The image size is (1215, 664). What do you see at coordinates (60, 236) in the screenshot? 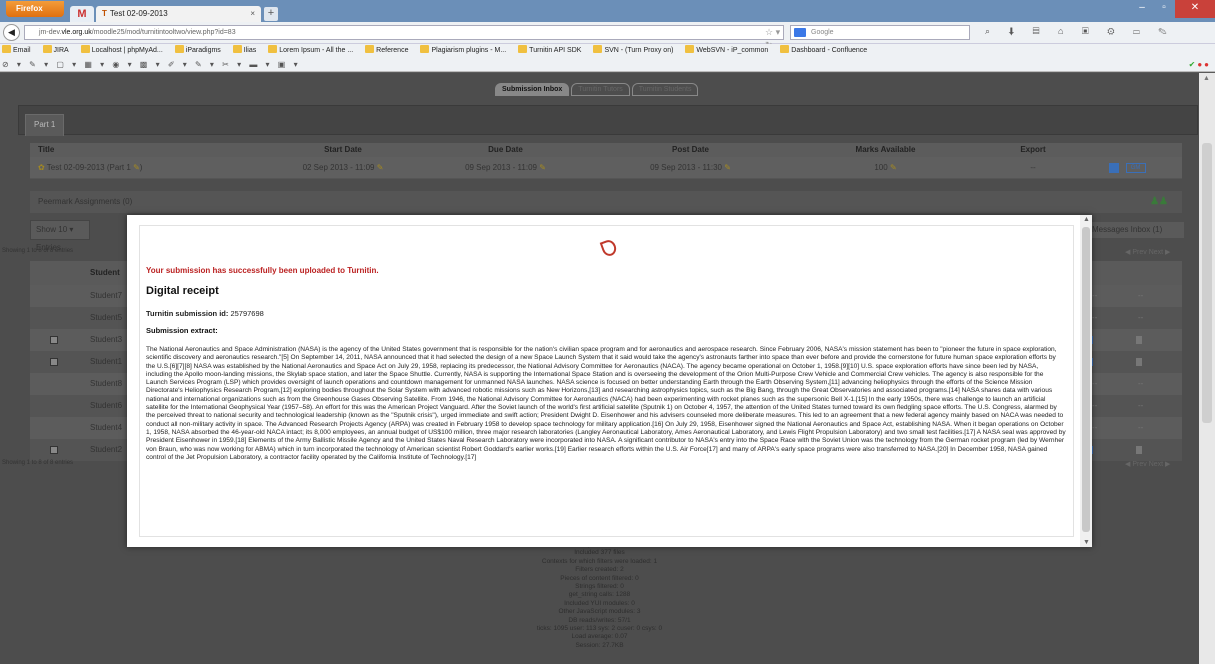
I see `show-entries-select: Show 10 ▾ Entries` at bounding box center [60, 236].